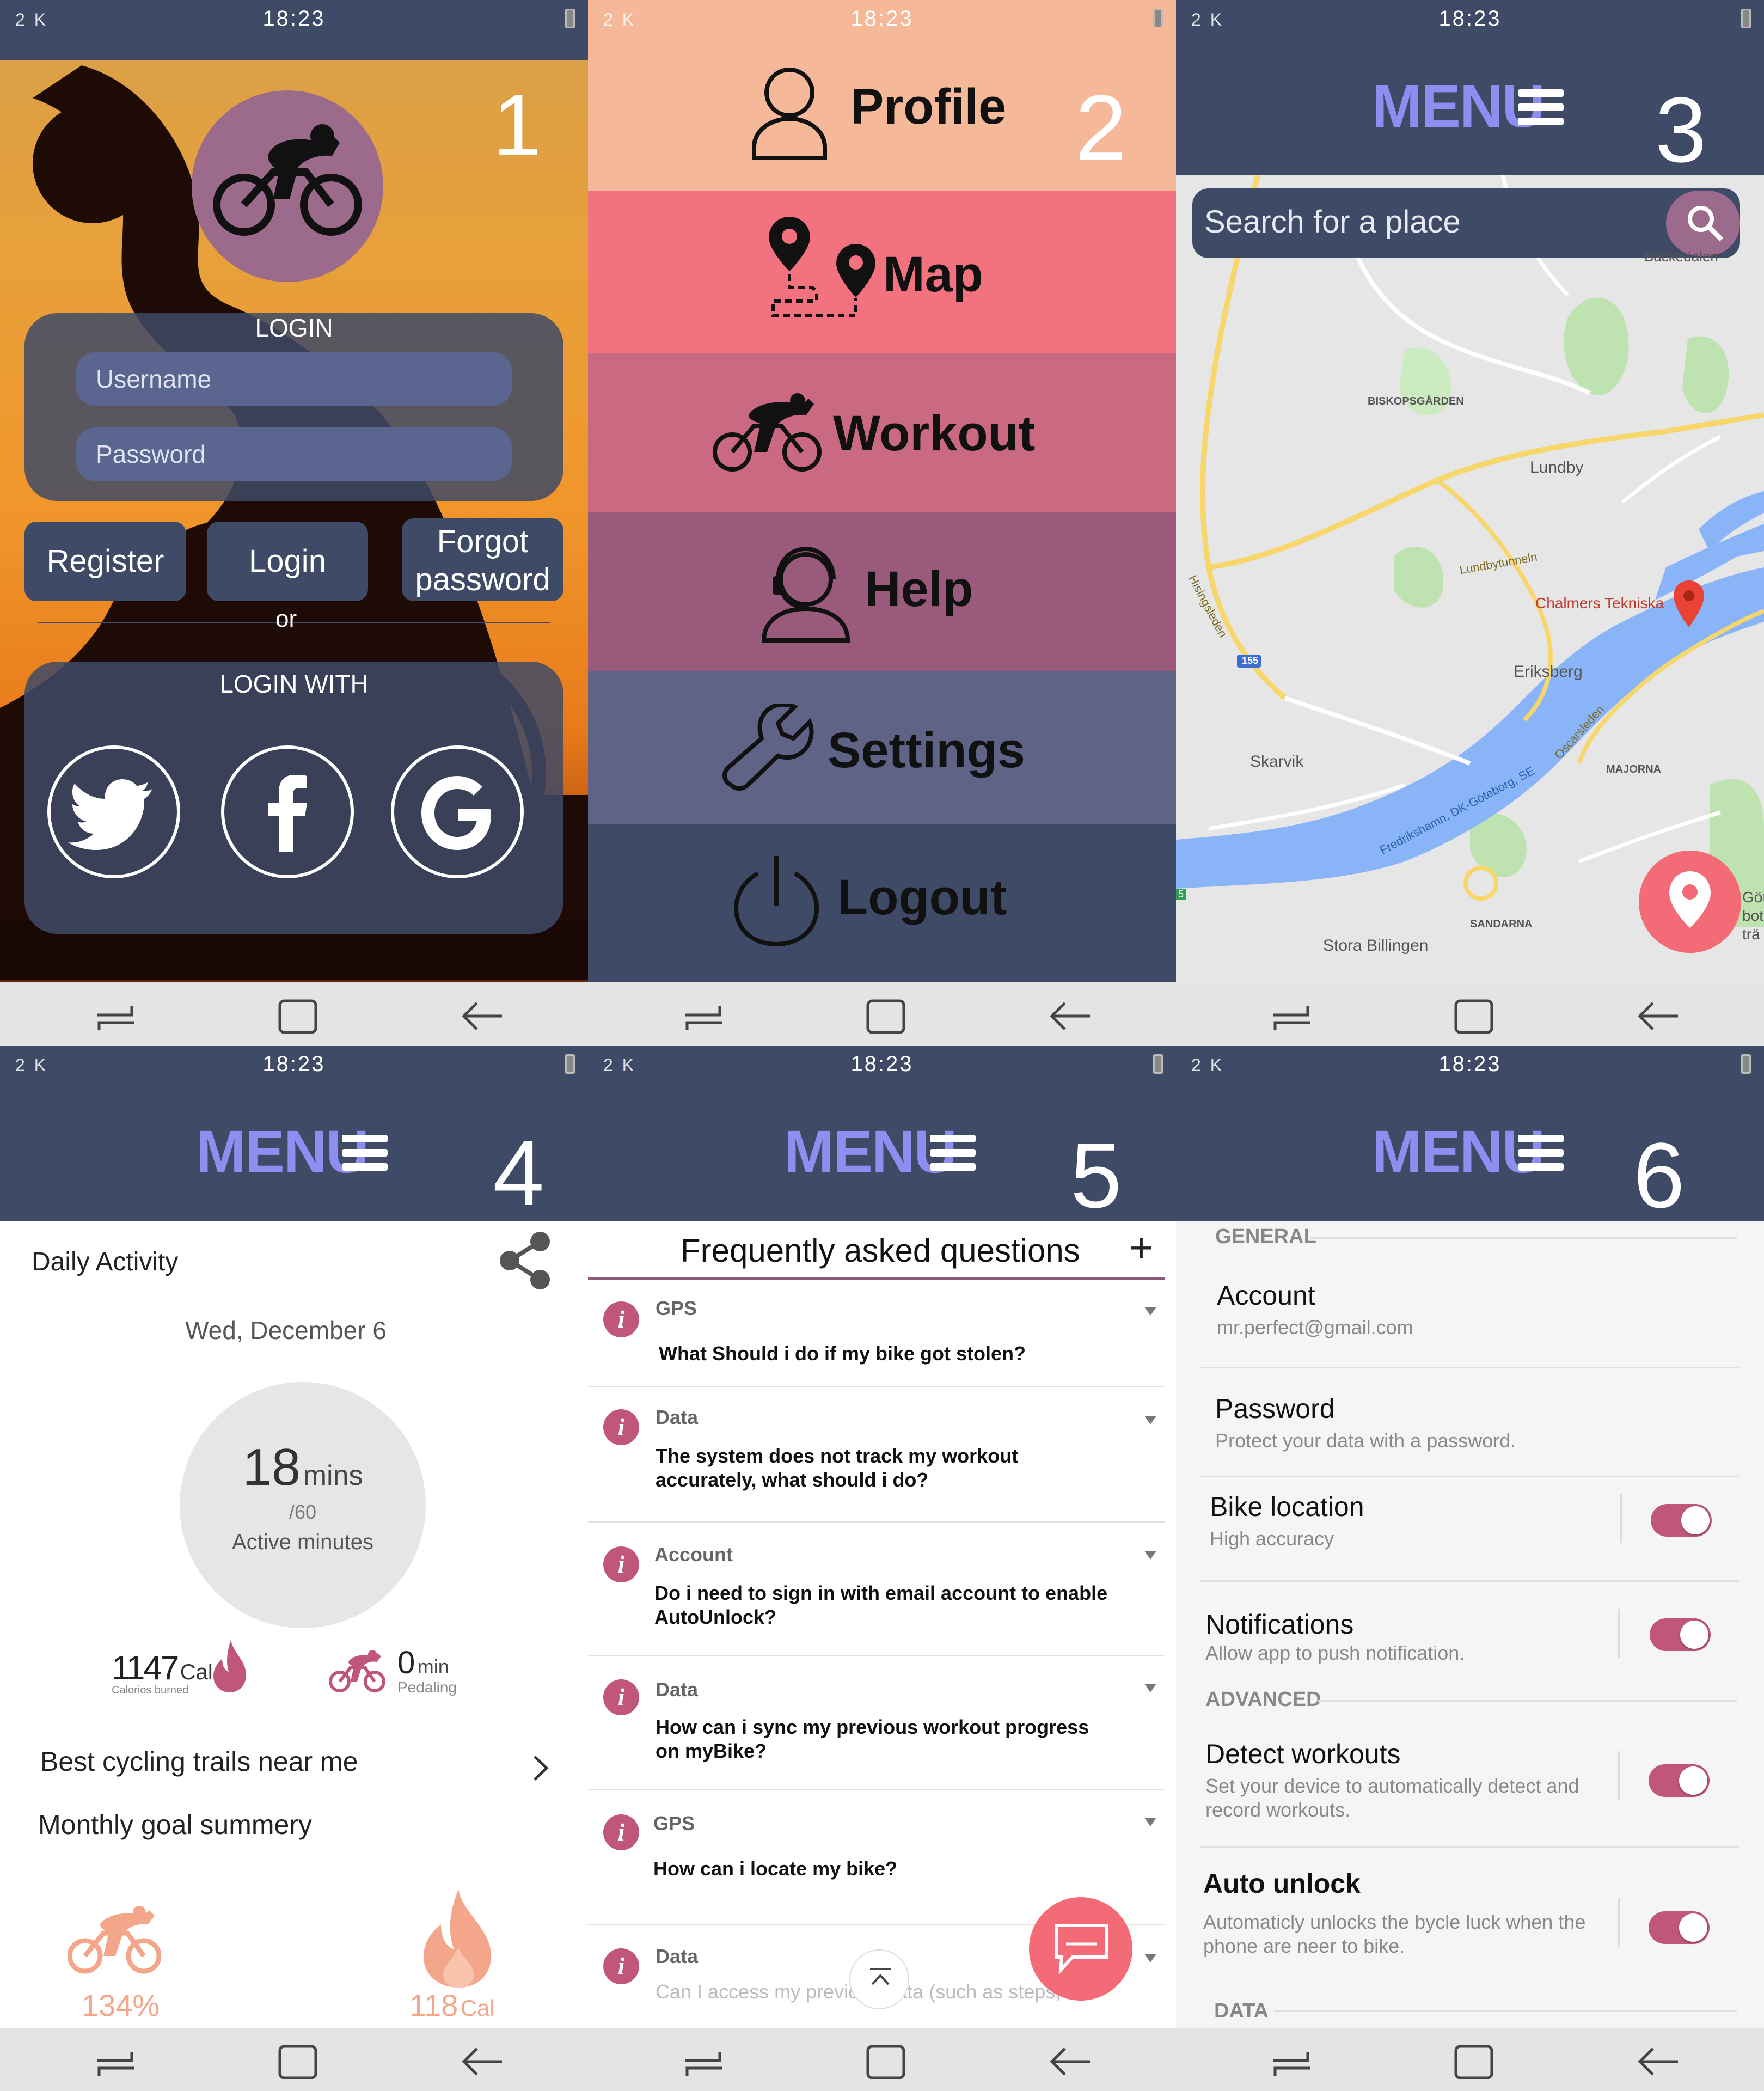 This screenshot has width=1764, height=2091. I want to click on goal-percent: 134%, so click(121, 2005).